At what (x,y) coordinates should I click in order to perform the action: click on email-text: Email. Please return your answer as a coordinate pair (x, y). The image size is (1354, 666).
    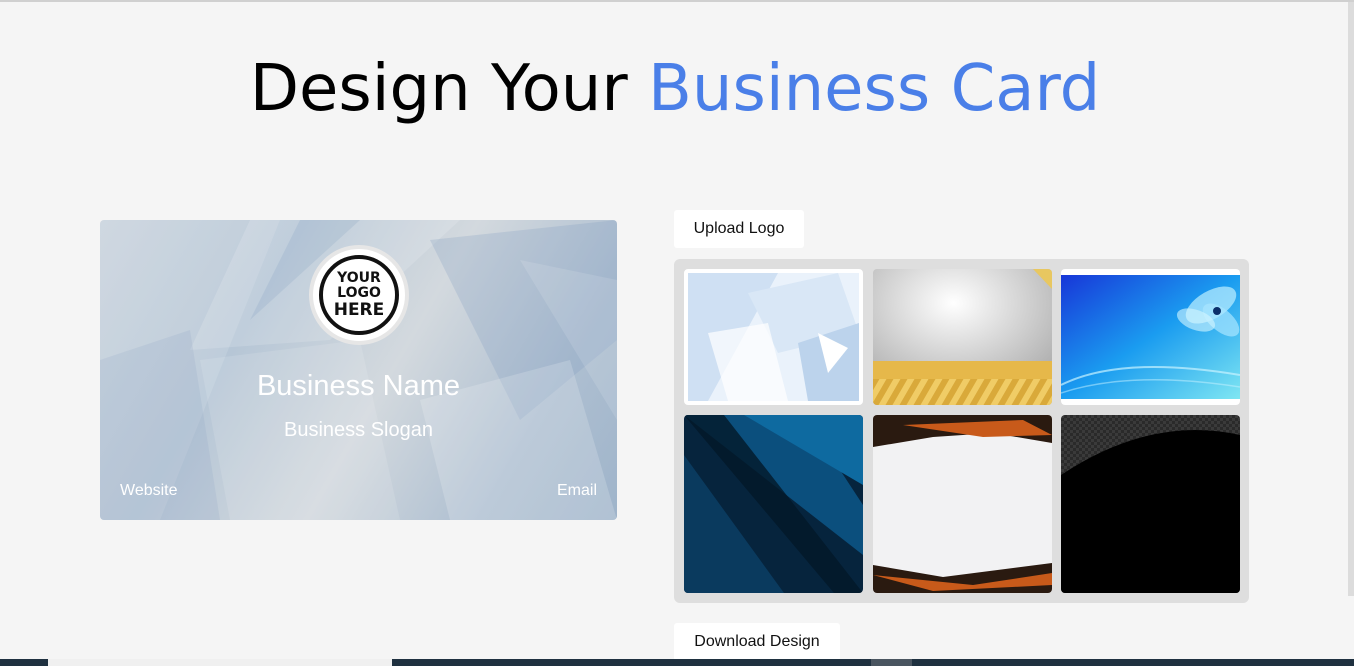
    Looking at the image, I should click on (576, 490).